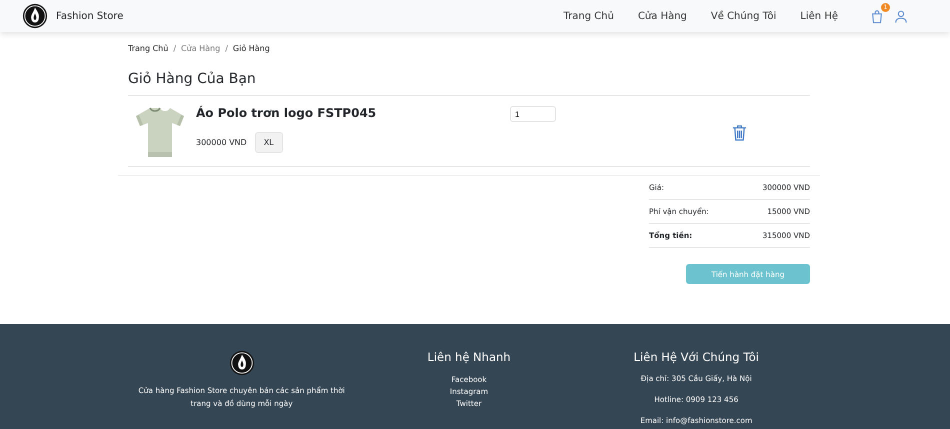 The width and height of the screenshot is (950, 429). I want to click on footer-heading: Liên hệ Nhanh, so click(469, 357).